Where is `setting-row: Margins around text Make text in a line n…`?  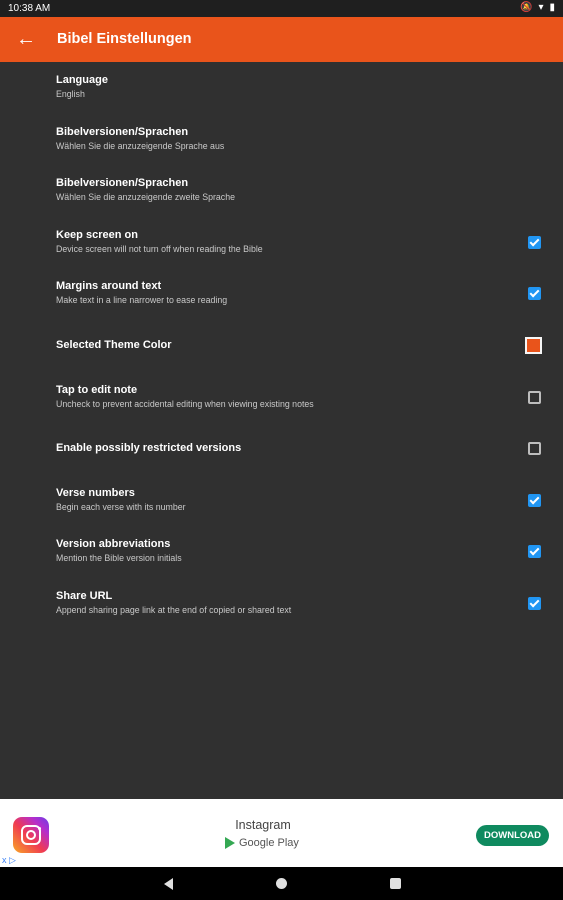
setting-row: Margins around text Make text in a line n… is located at coordinates (281, 294).